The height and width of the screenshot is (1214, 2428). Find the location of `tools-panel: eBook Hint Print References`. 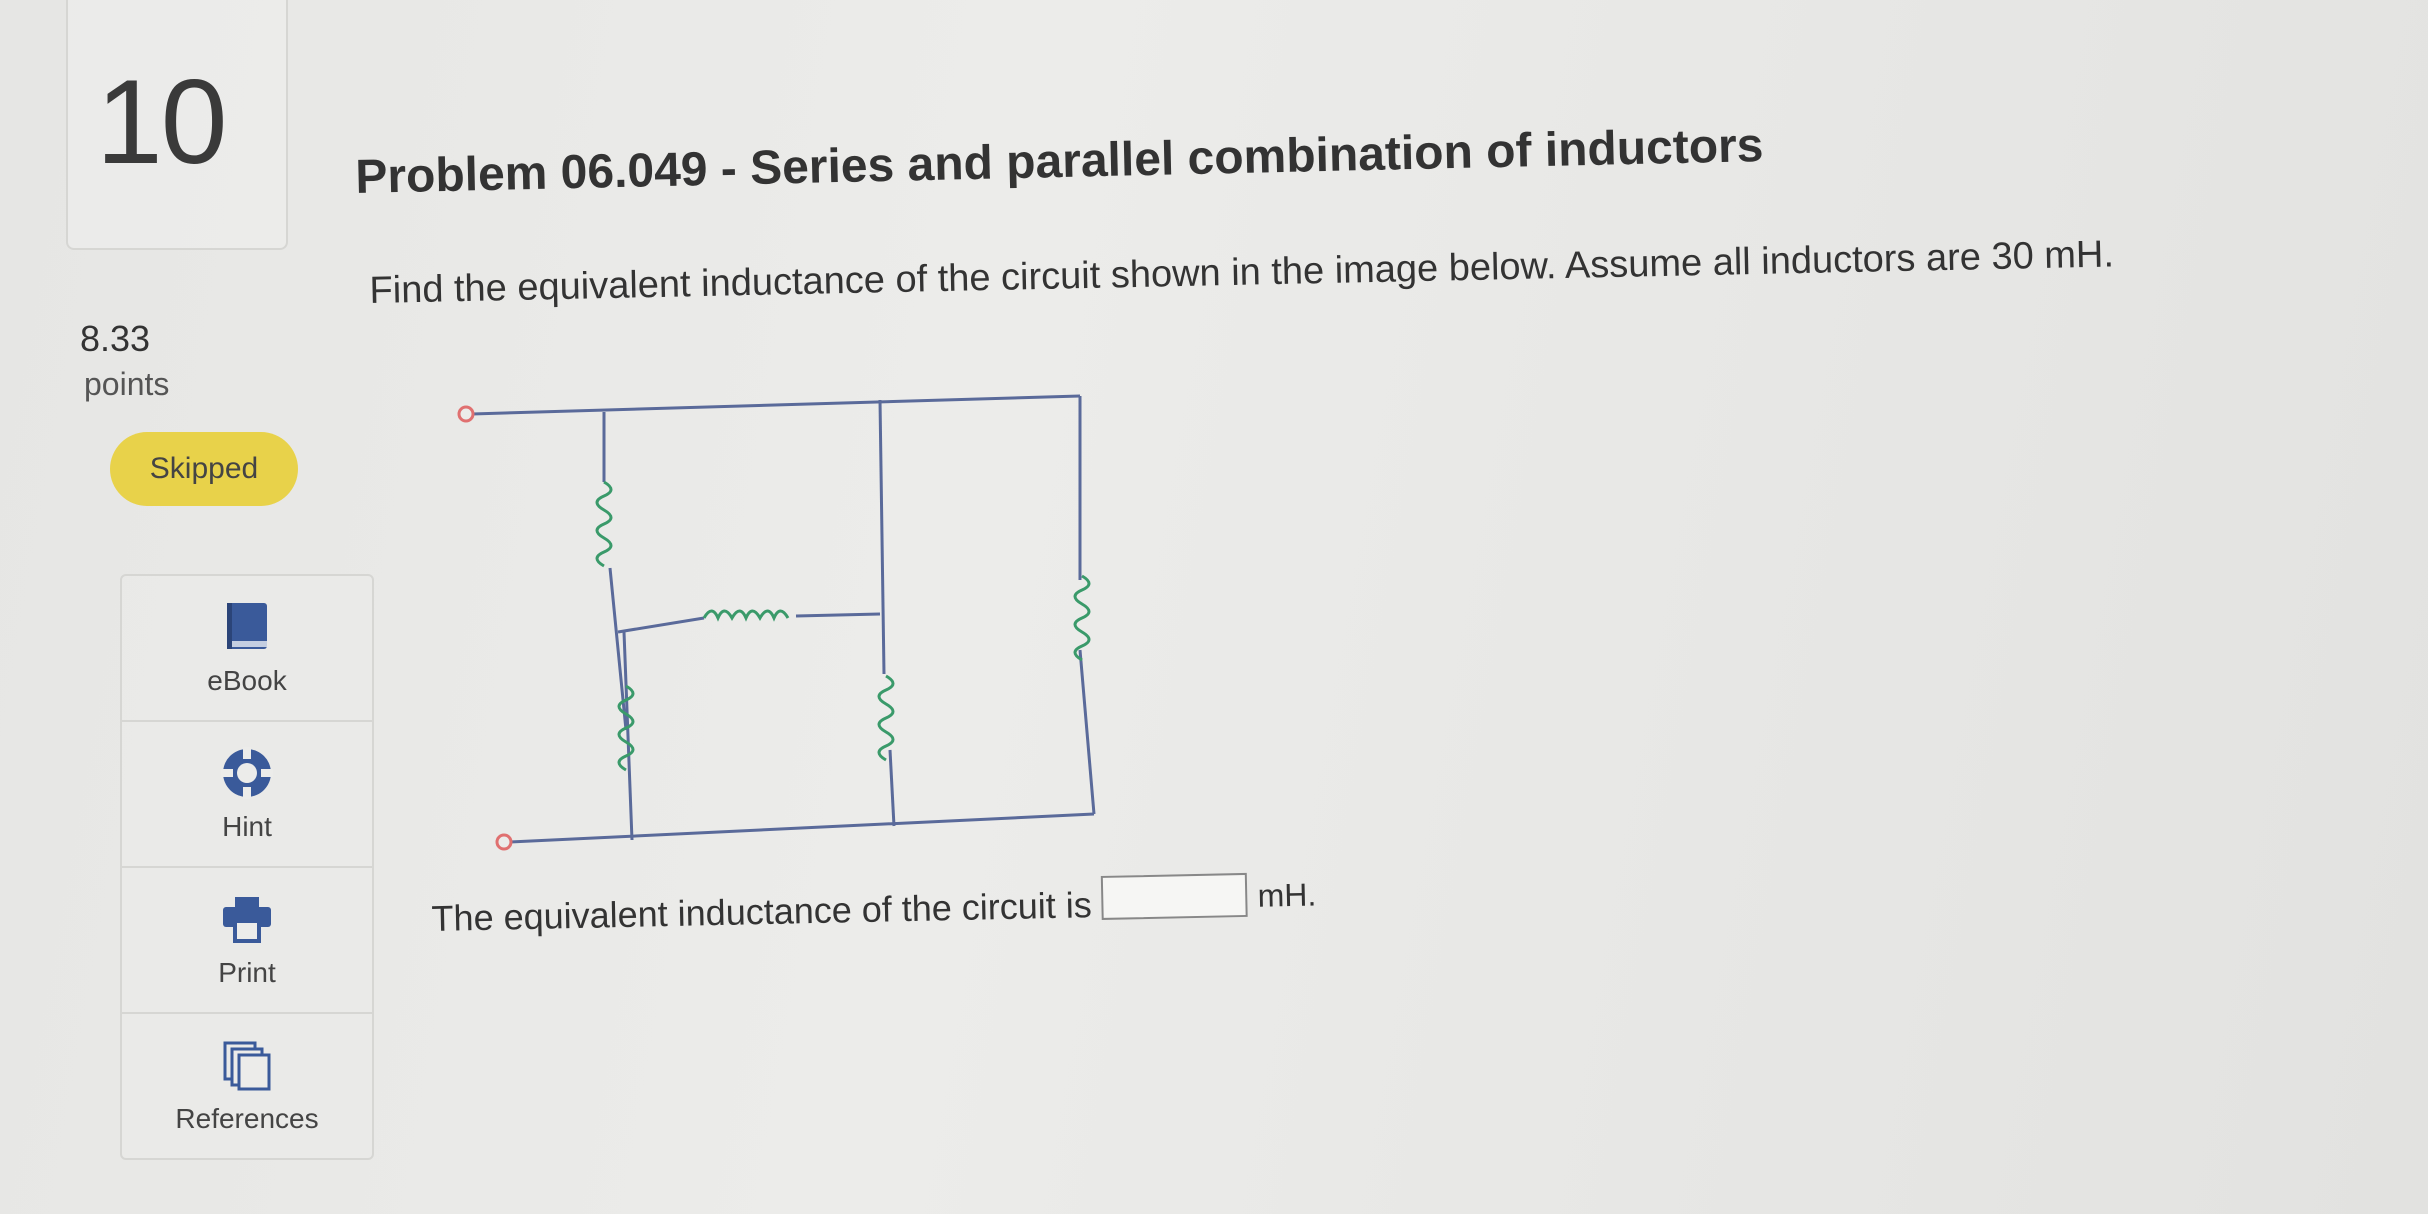

tools-panel: eBook Hint Print References is located at coordinates (247, 867).